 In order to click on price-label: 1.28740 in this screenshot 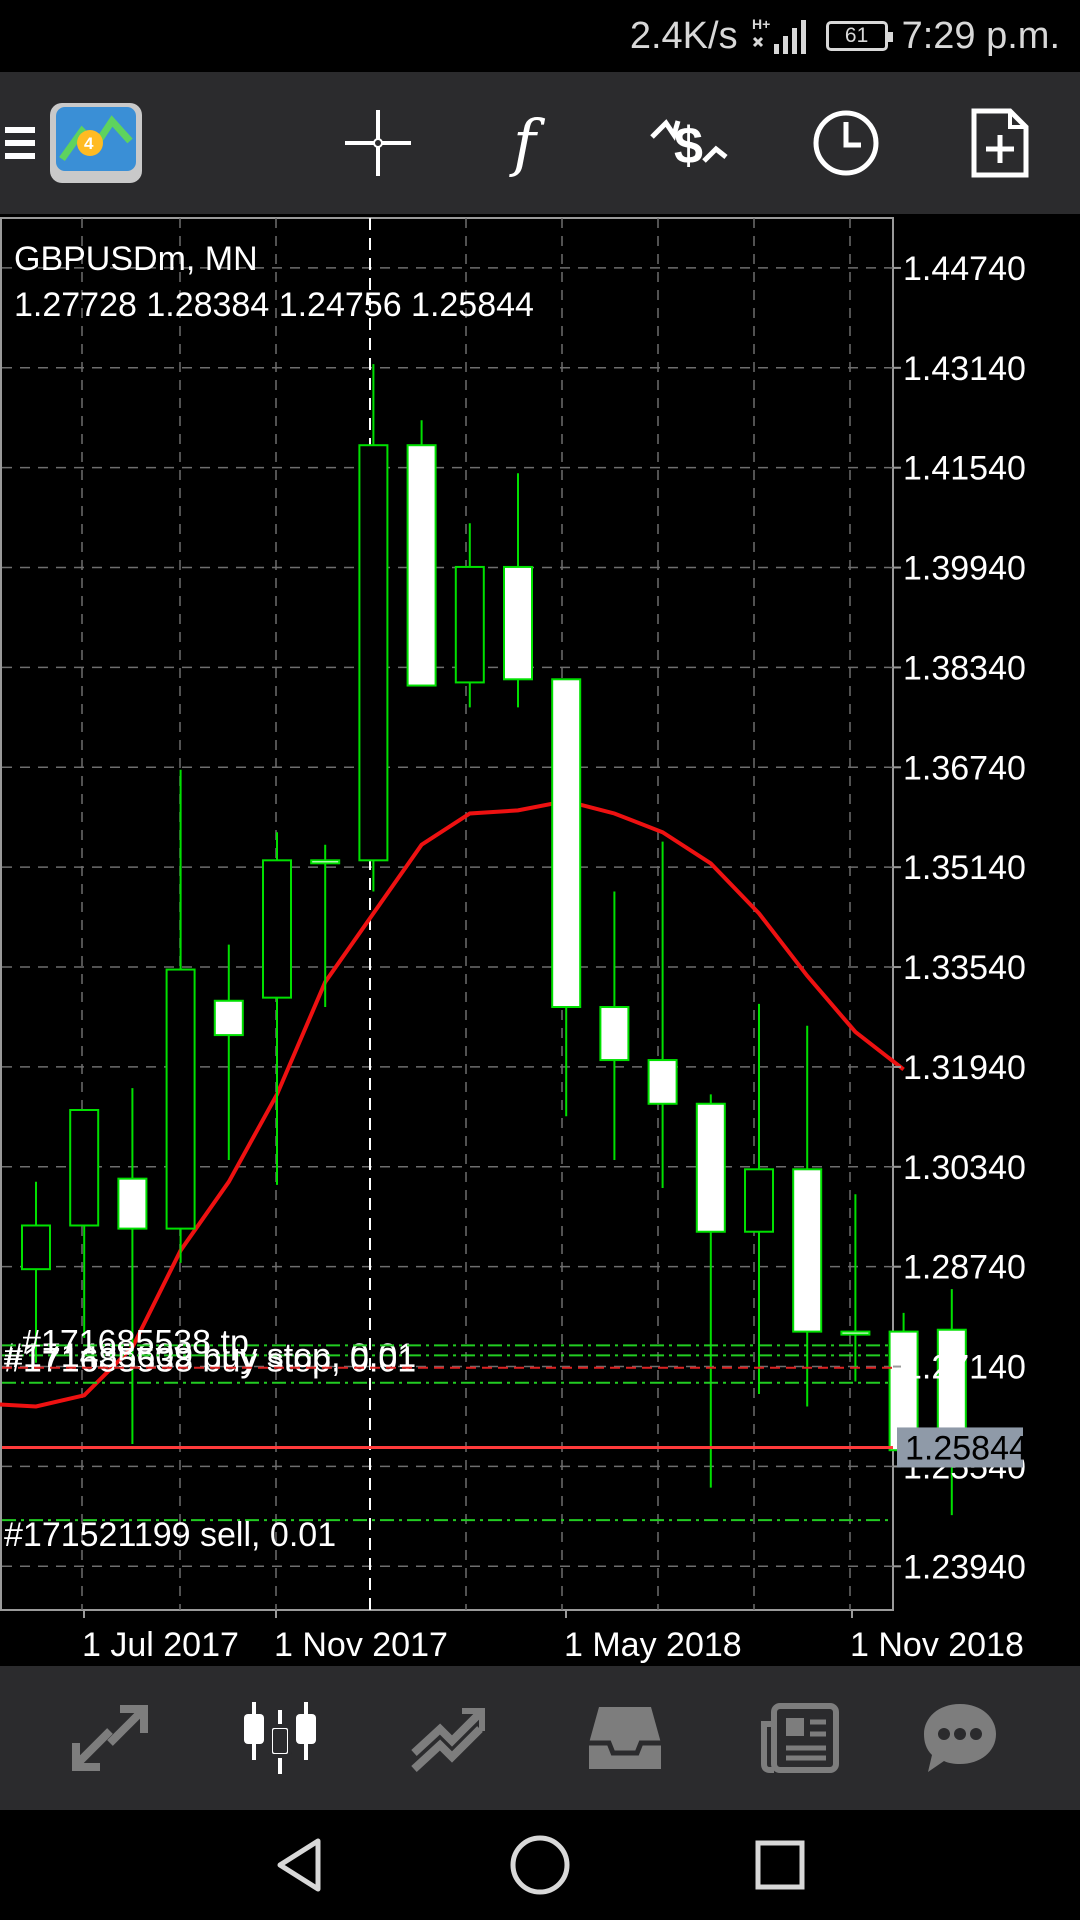, I will do `click(964, 1268)`.